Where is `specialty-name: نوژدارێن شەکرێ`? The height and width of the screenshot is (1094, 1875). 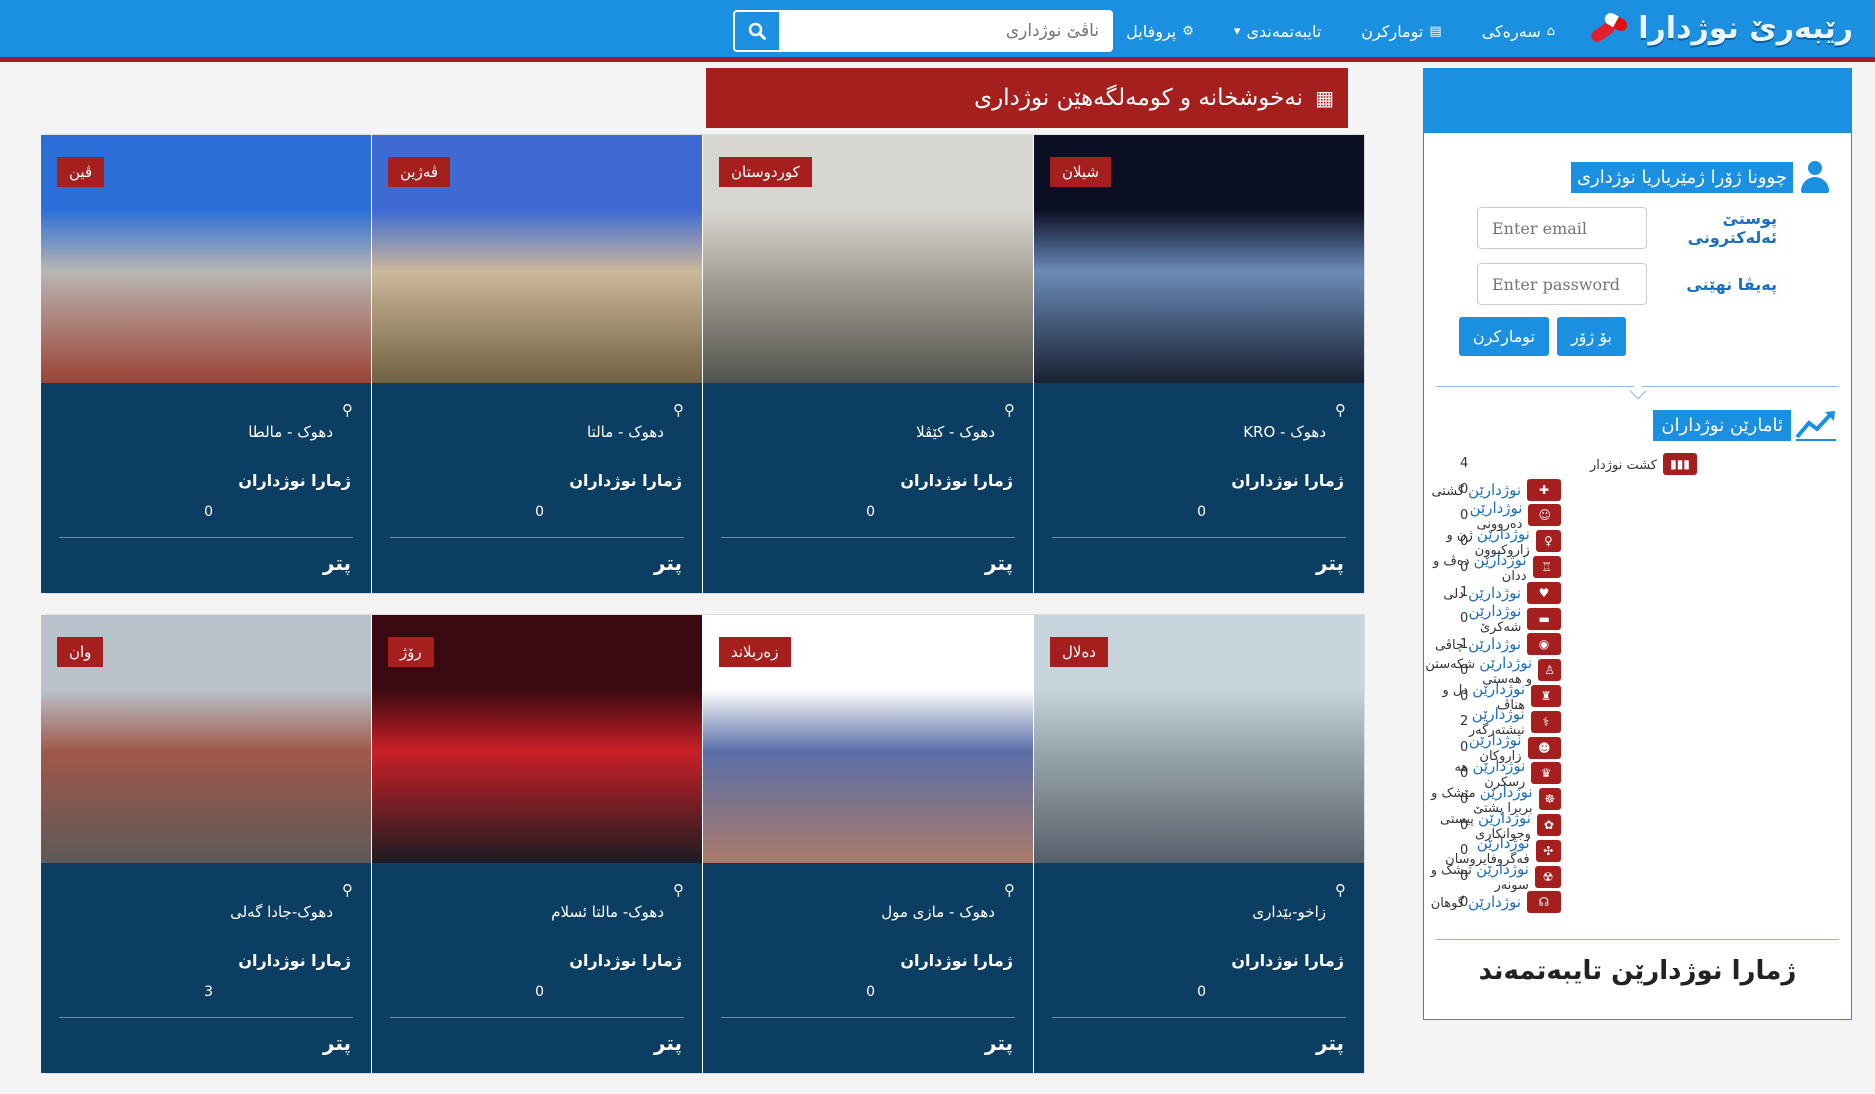
specialty-name: نوژدارێن شەکرێ is located at coordinates (1473, 618).